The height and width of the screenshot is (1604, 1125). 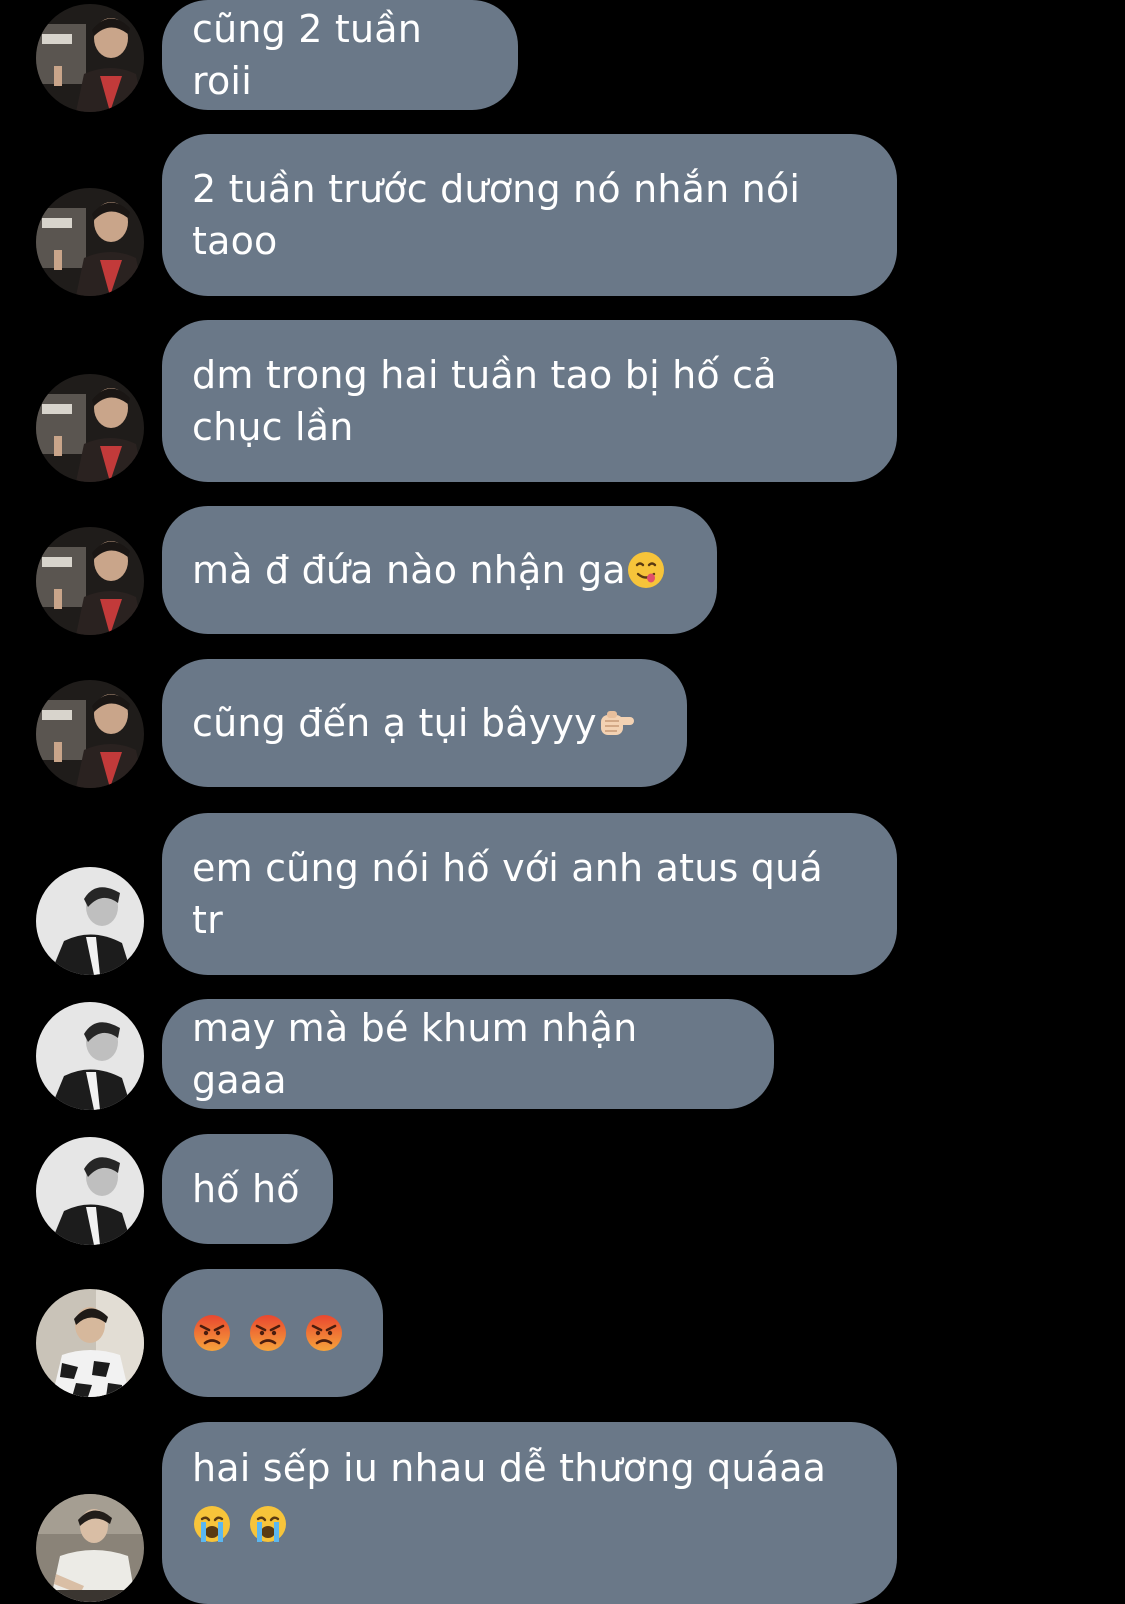 I want to click on message-text: may mà bé khum nhận gaaa, so click(x=421, y=1054).